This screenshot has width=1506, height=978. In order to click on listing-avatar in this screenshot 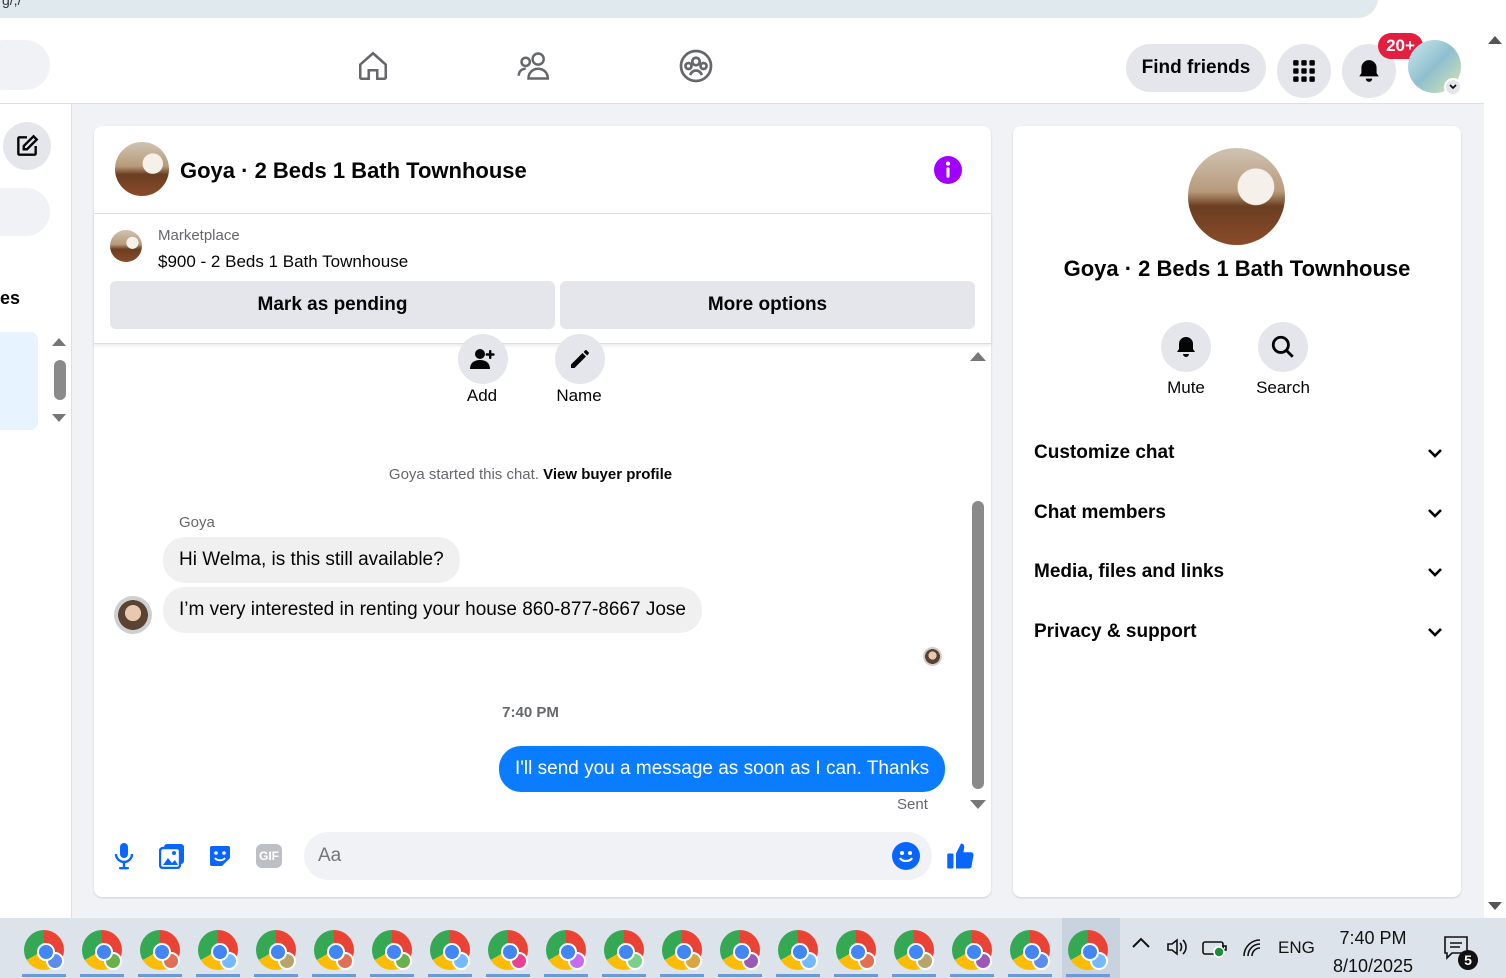, I will do `click(142, 169)`.